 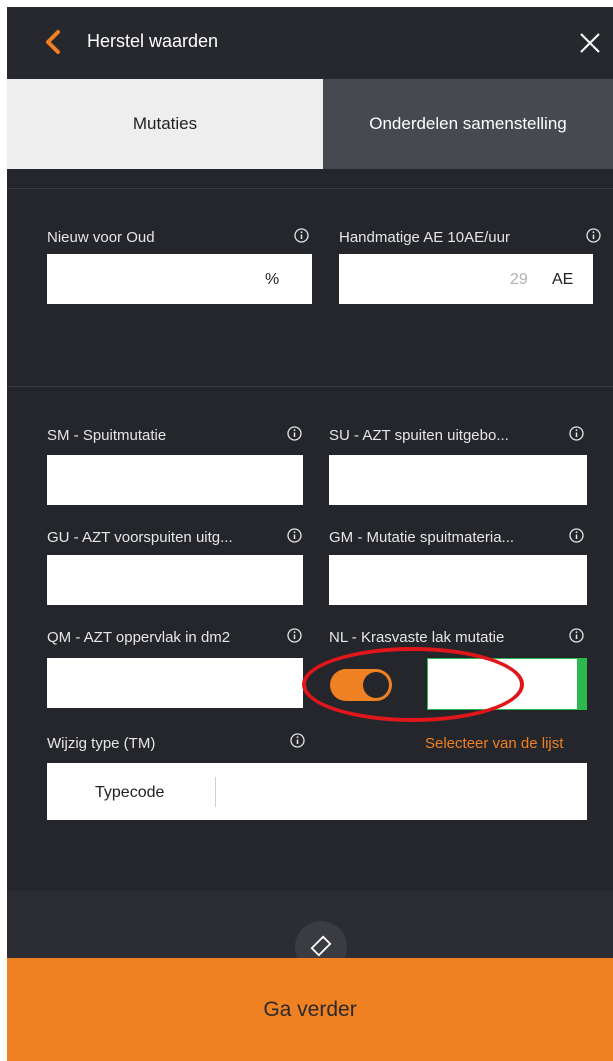 What do you see at coordinates (179, 279) in the screenshot?
I see `nieuw-voor-oud-field: %` at bounding box center [179, 279].